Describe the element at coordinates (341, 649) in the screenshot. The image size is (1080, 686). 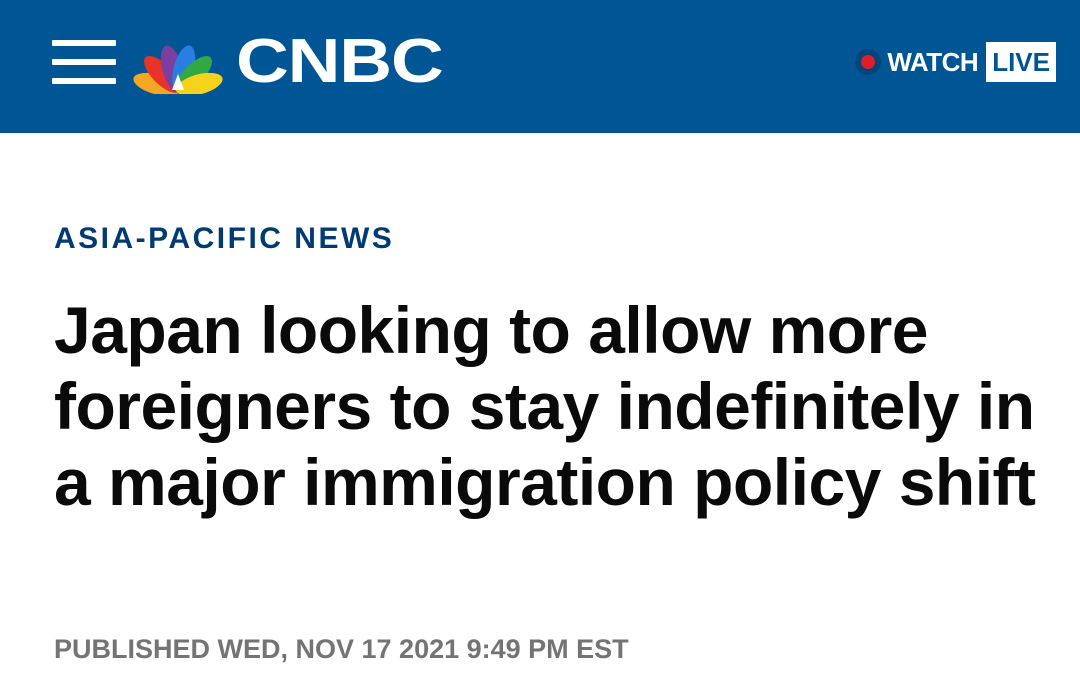
I see `published-timestamp: PUBLISHED WED, NOV 17 2021 9:49 PM EST` at that location.